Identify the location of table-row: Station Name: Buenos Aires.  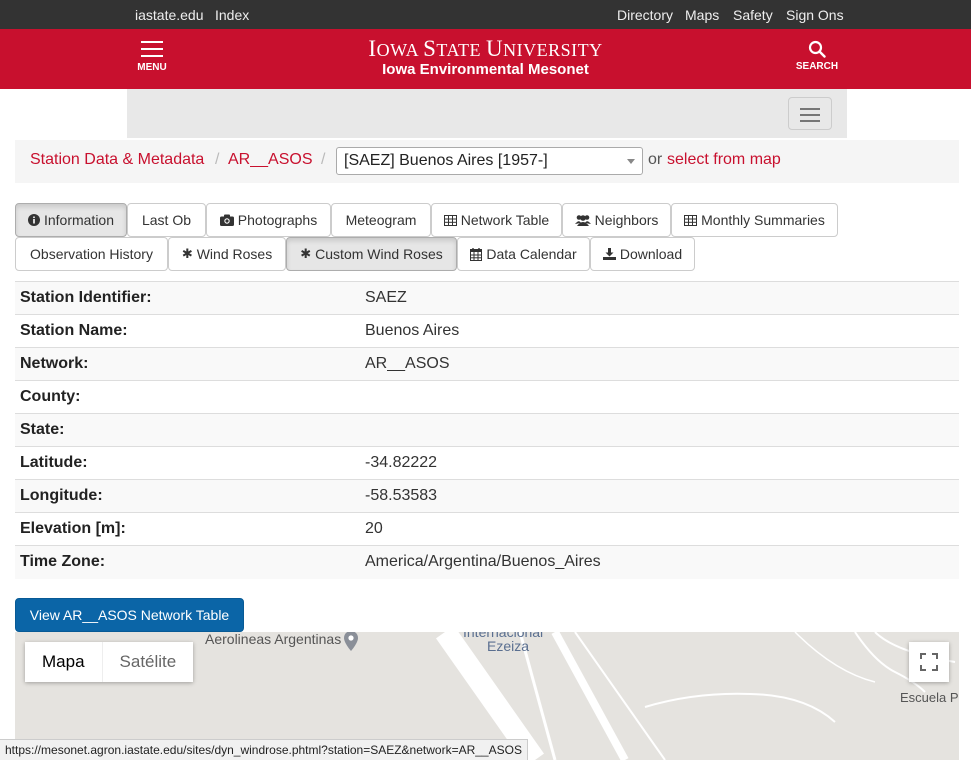
(487, 331).